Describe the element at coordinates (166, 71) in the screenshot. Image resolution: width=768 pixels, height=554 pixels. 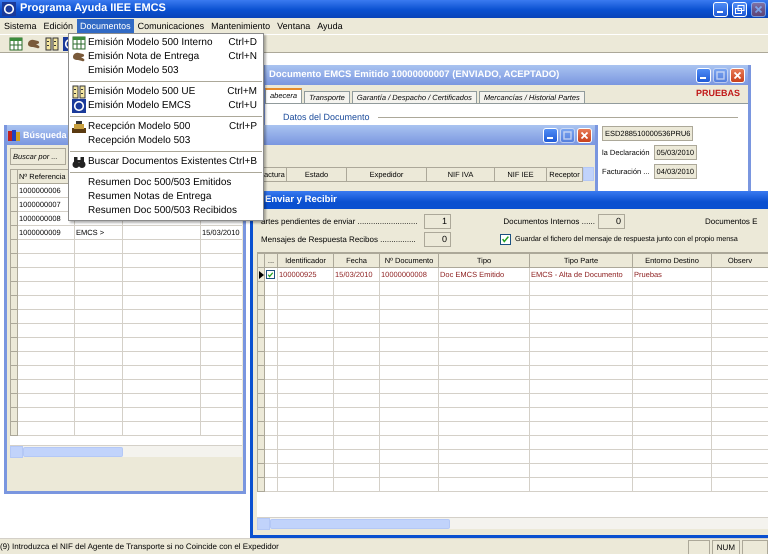
I see `menu-item: Emisión Modelo 503` at that location.